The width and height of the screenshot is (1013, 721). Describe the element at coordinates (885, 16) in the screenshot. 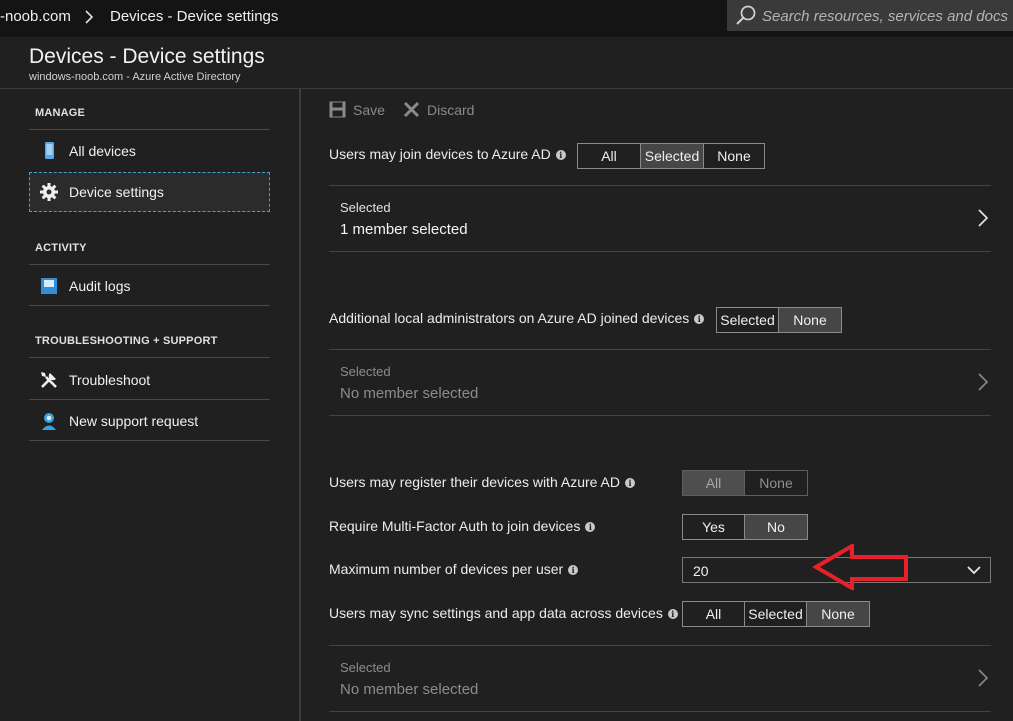

I see `search-placeholder: Search resources, services and docs` at that location.